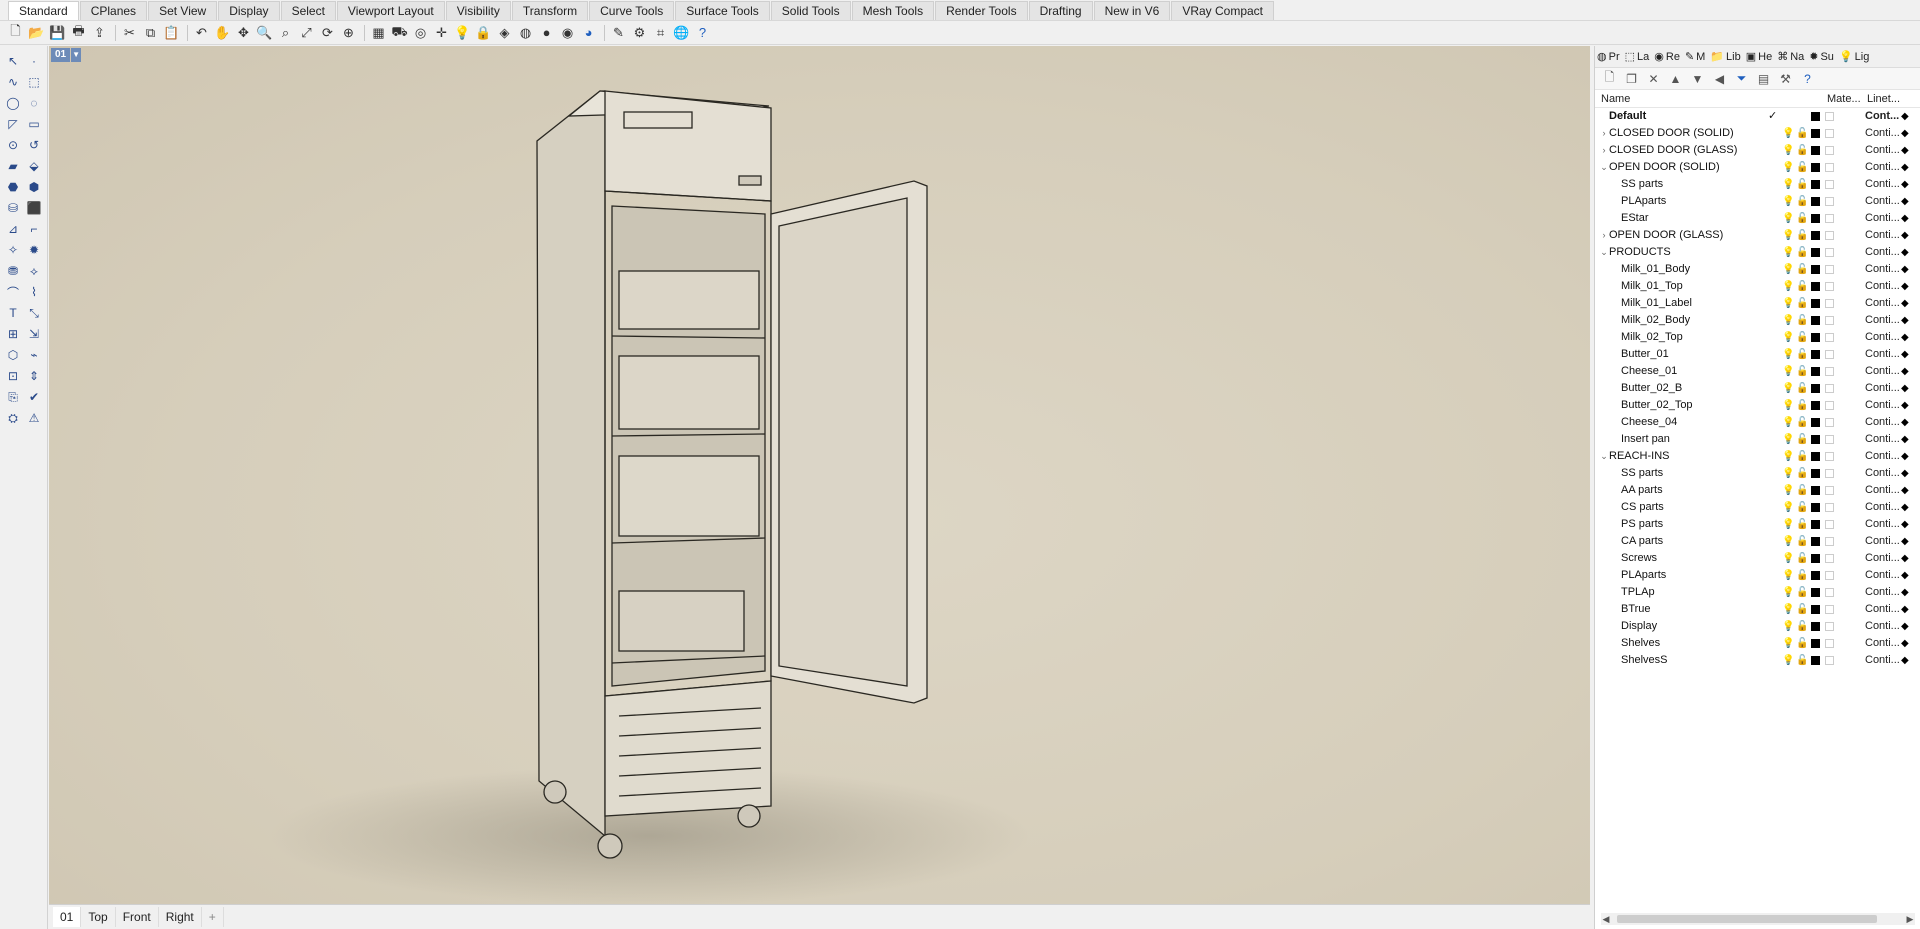 The image size is (1920, 929). I want to click on layer-name: PRODUCTS, so click(1640, 252).